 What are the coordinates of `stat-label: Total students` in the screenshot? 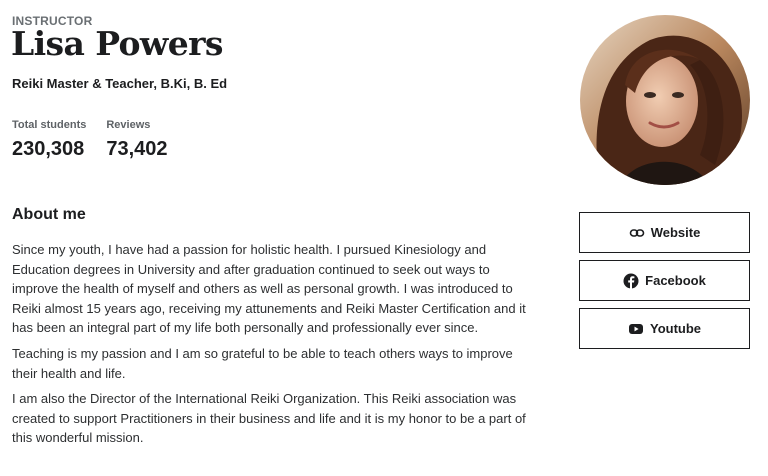 It's located at (49, 125).